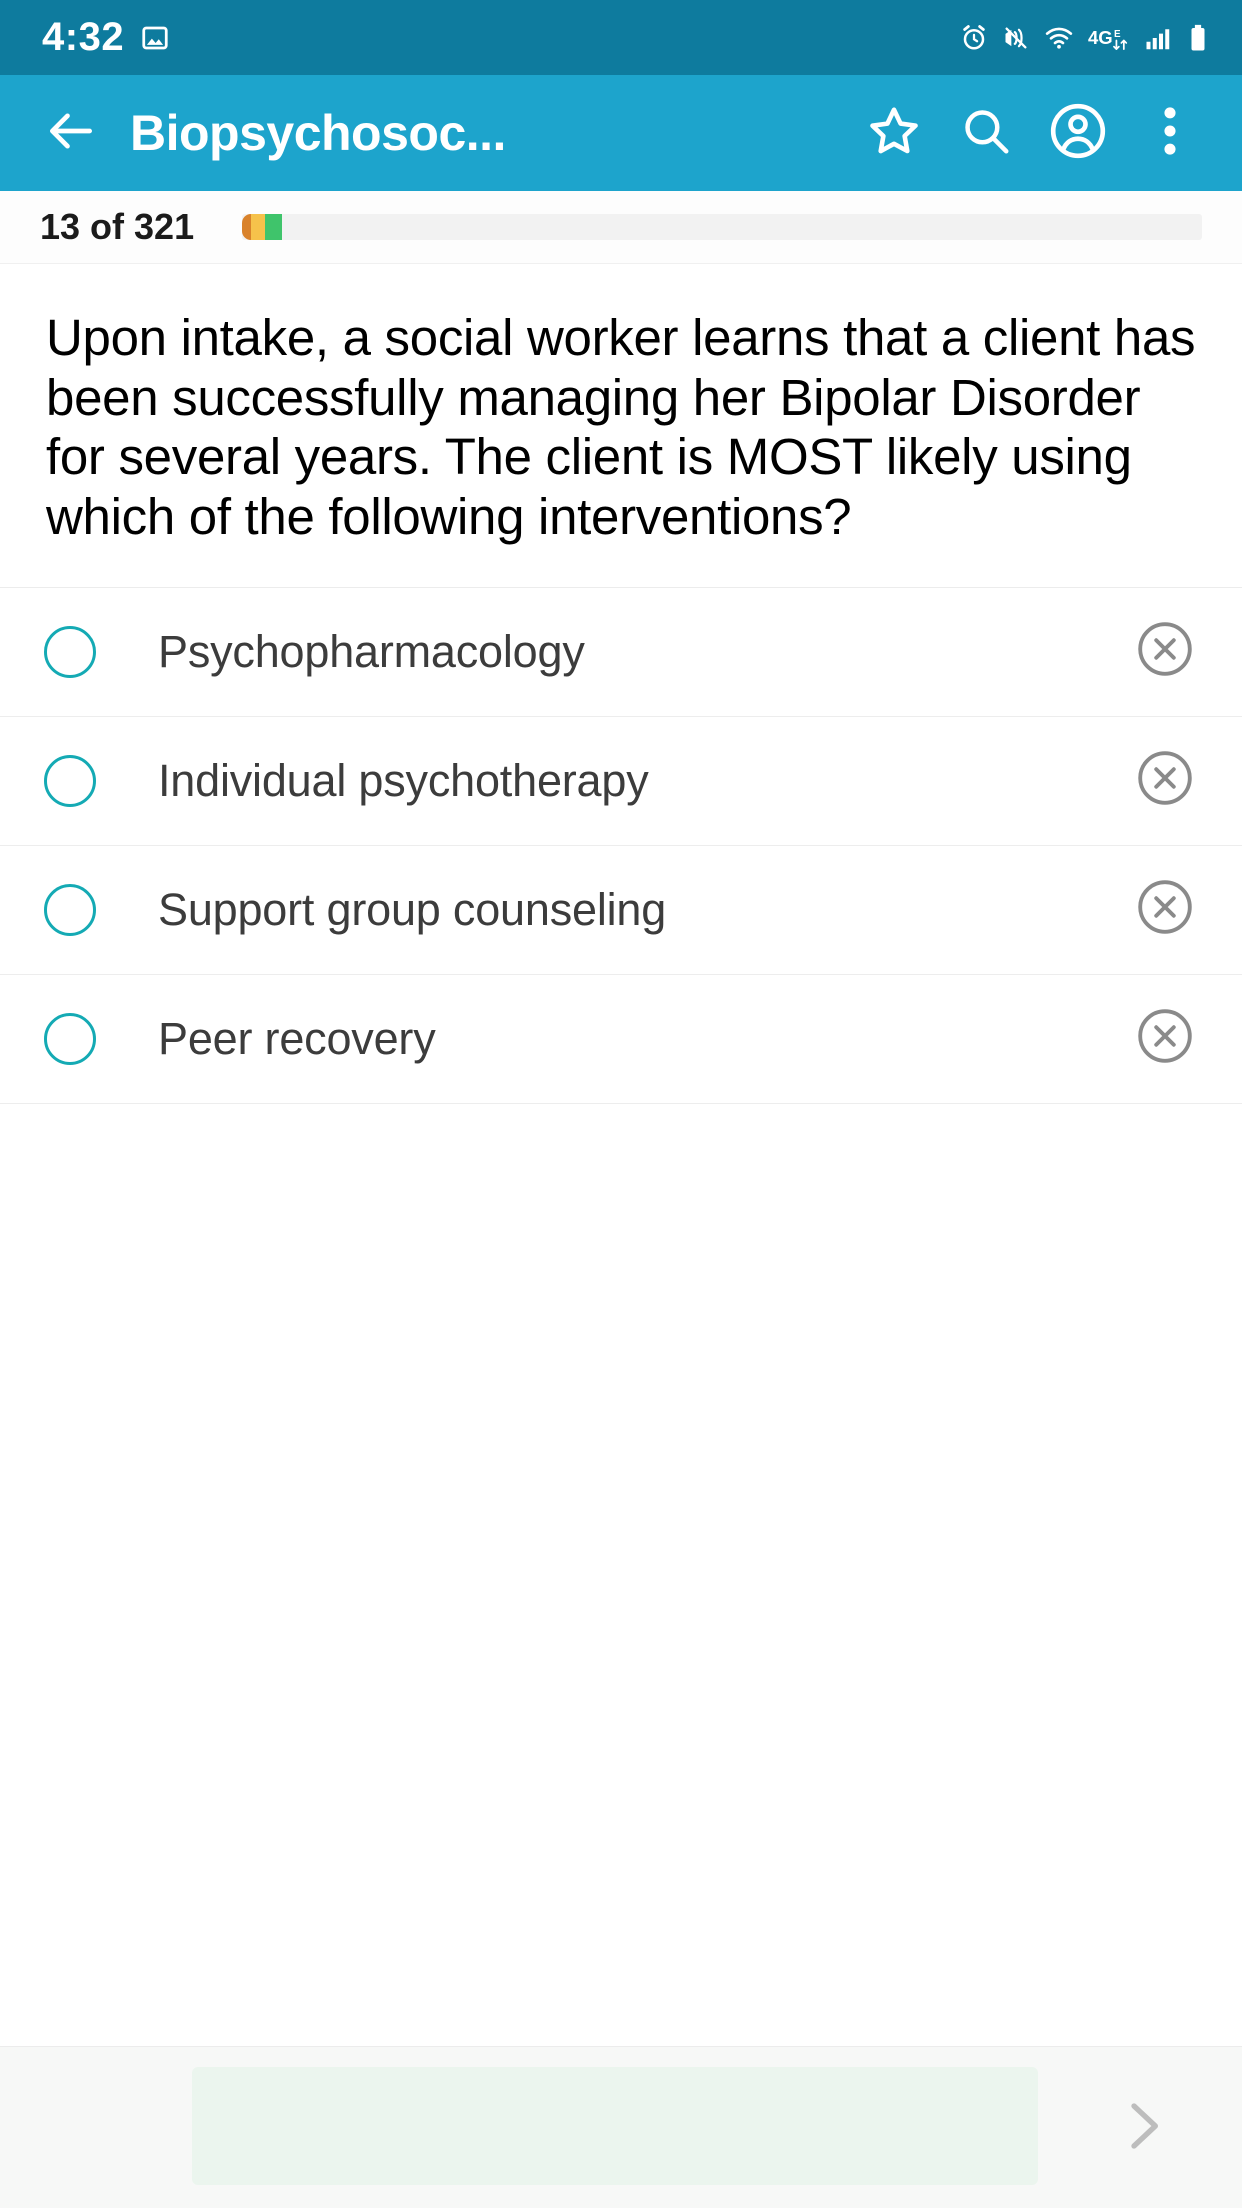 The height and width of the screenshot is (2208, 1242). I want to click on answer-option-4: Peer recovery, so click(621, 1039).